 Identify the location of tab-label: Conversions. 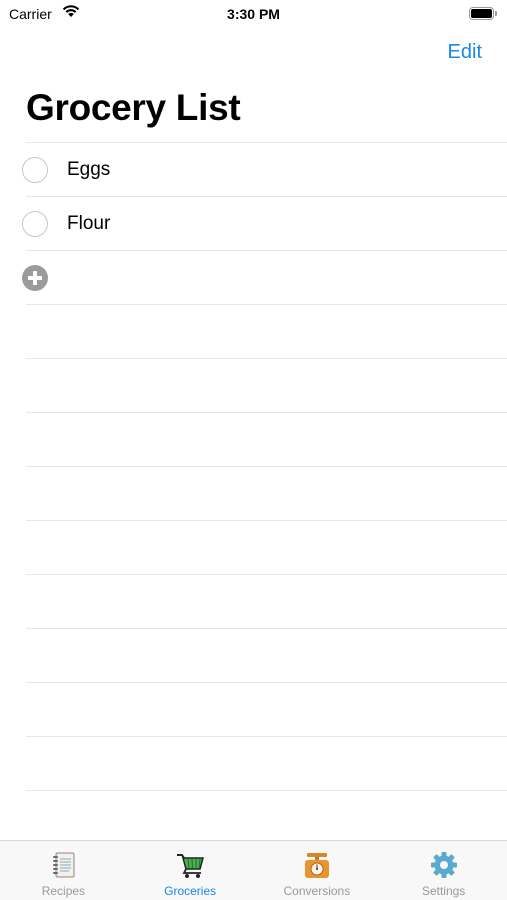
(317, 891).